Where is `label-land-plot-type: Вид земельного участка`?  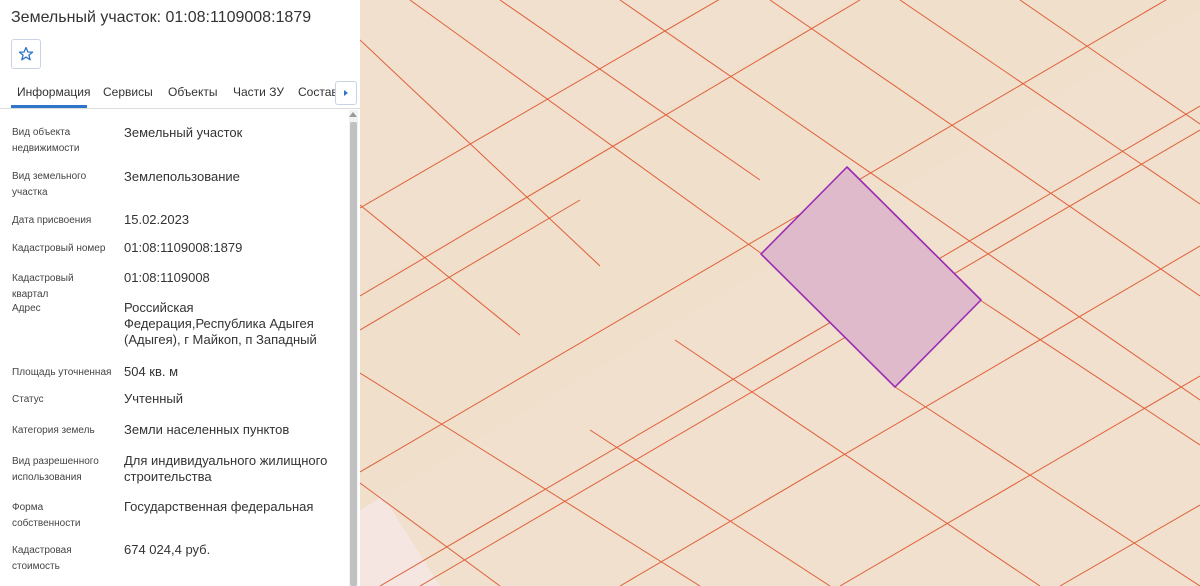
label-land-plot-type: Вид земельного участка is located at coordinates (49, 184).